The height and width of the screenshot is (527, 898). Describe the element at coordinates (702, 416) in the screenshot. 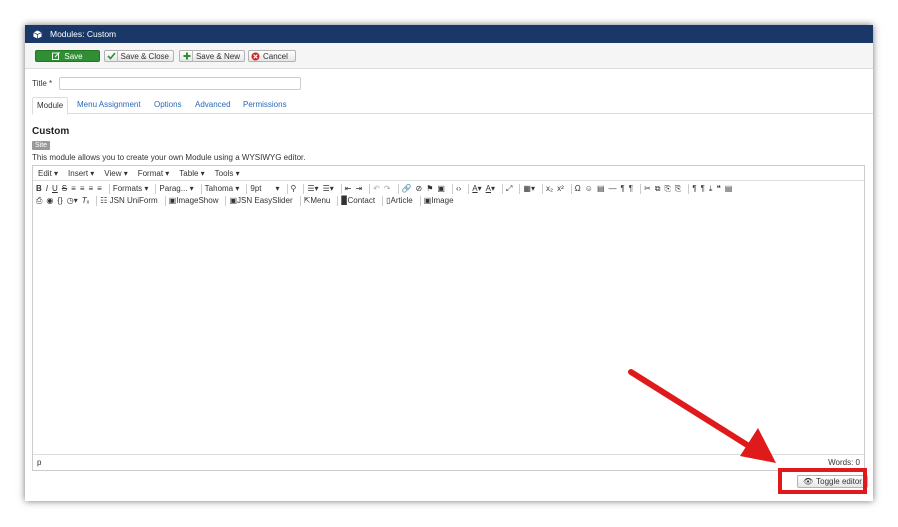

I see `annotation-arrow` at that location.